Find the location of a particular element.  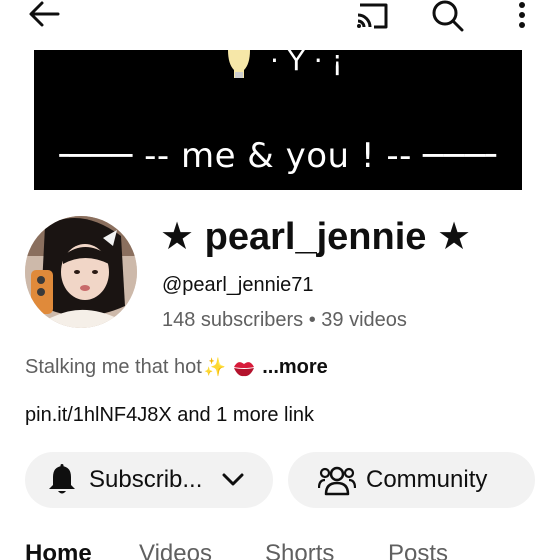

arrow-left-icon is located at coordinates (44, 14).